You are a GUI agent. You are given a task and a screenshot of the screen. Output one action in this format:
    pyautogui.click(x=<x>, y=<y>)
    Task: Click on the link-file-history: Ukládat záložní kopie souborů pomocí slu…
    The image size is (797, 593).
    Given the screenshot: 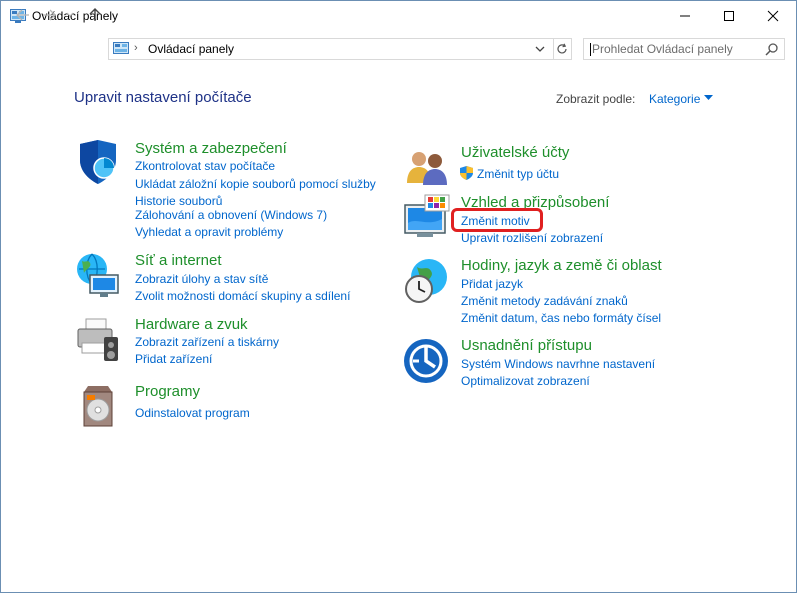 What is the action you would take?
    pyautogui.click(x=260, y=193)
    